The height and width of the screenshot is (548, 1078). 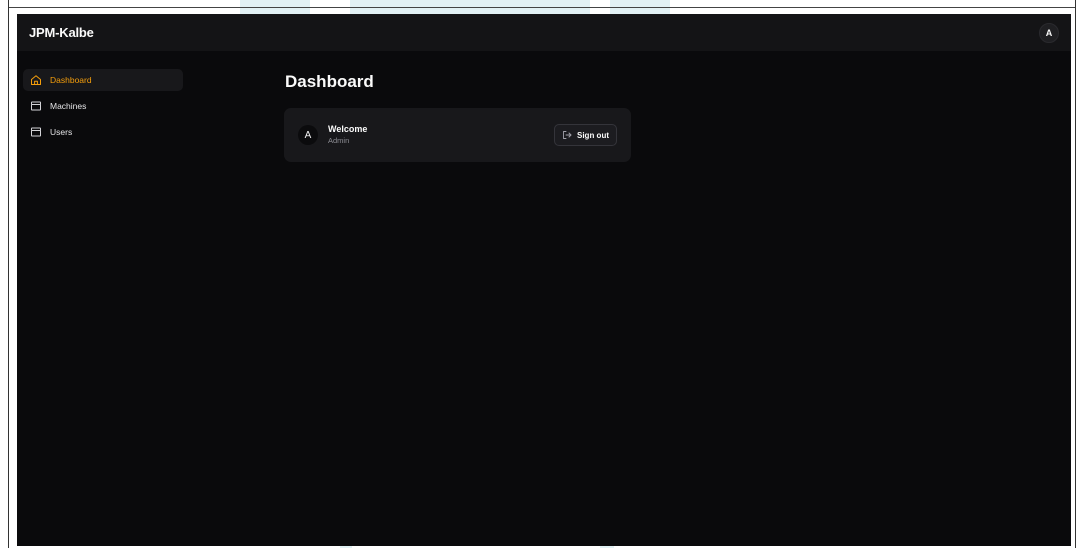 I want to click on frame-border-top, so click(x=542, y=7).